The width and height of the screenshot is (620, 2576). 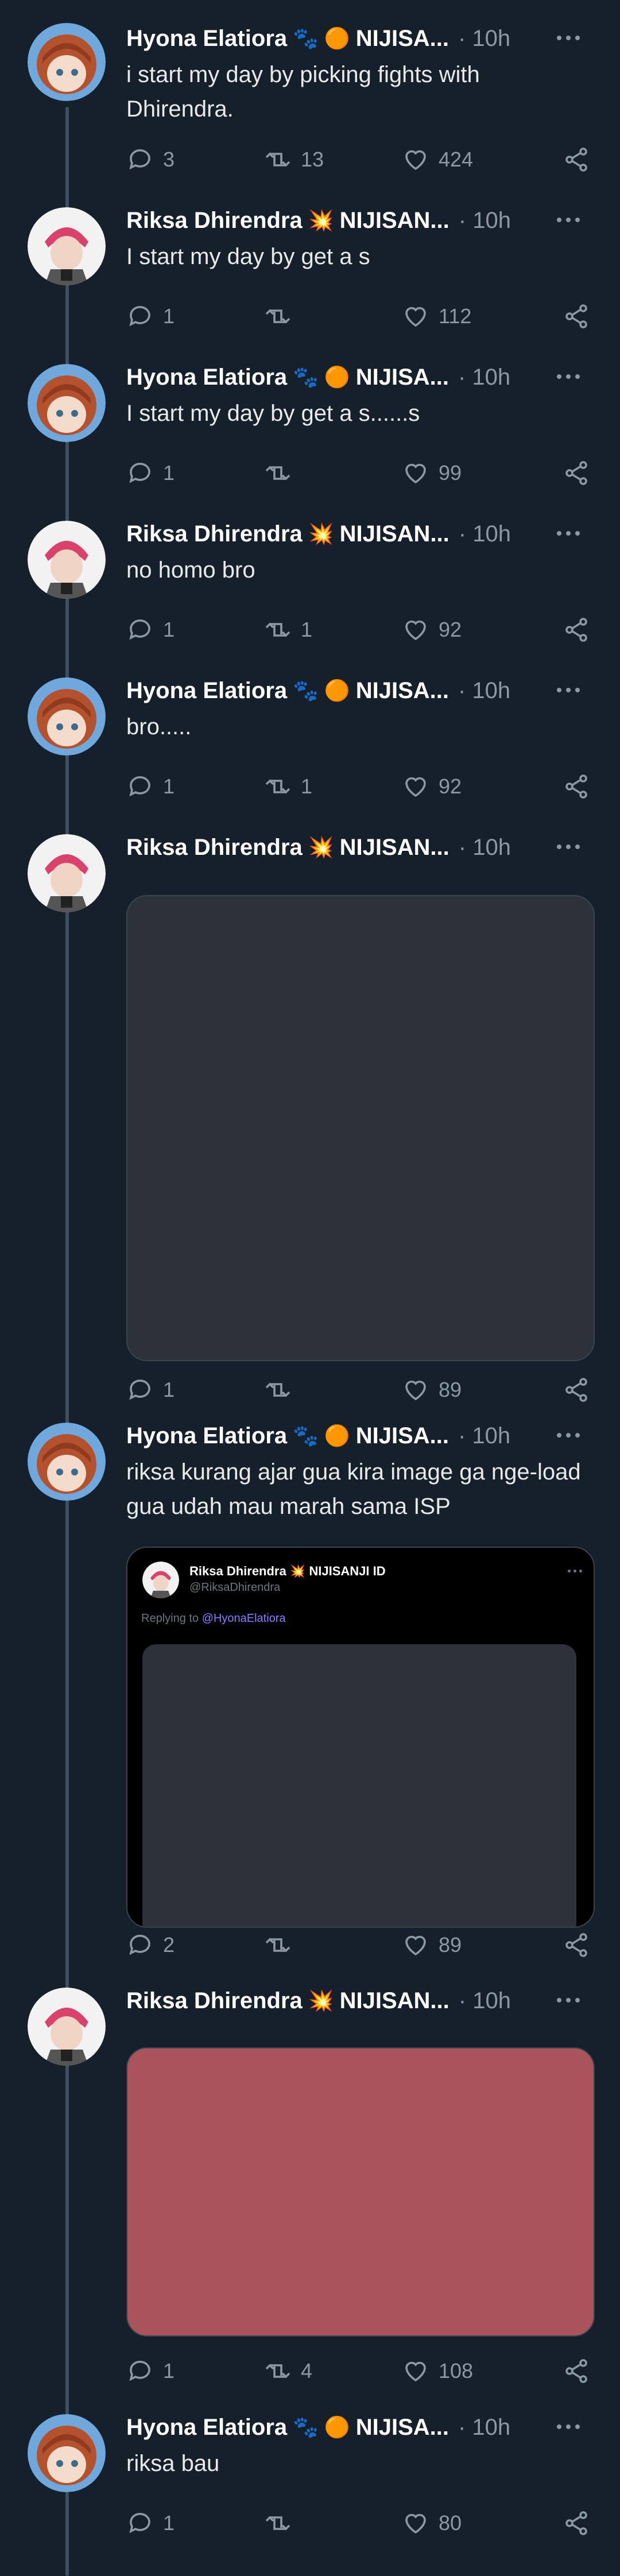 I want to click on retweet-icon, so click(x=277, y=473).